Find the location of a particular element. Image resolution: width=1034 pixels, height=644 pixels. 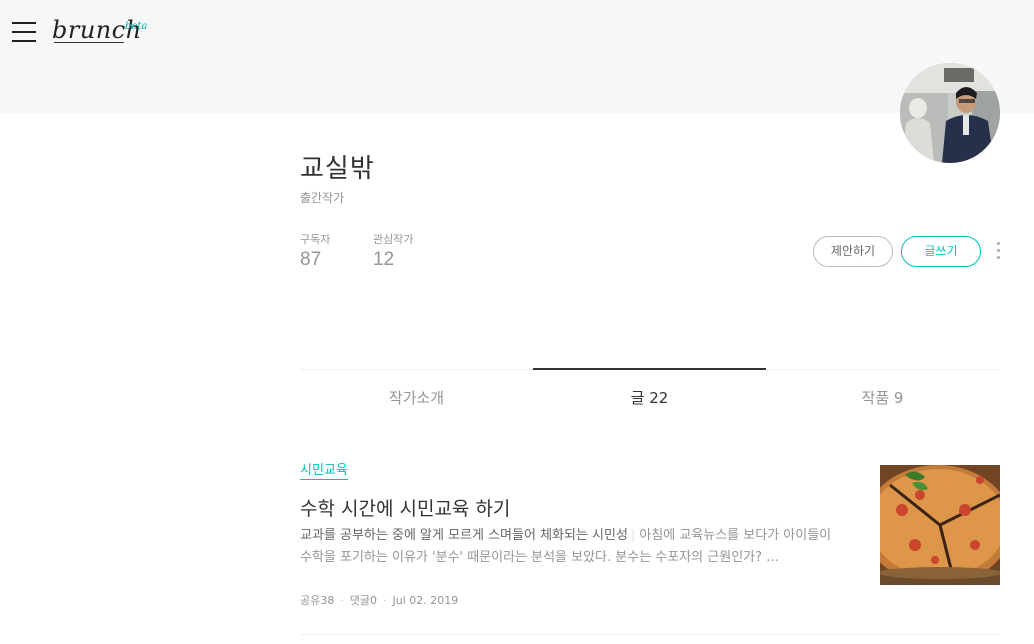

article-meta: 공유38 · 댓글0 · Jul 02. 2019 is located at coordinates (379, 600).